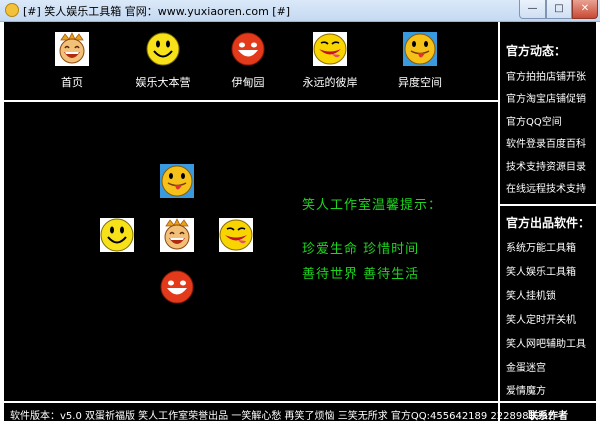 This screenshot has width=600, height=427. Describe the element at coordinates (585, 9) in the screenshot. I see `close-button: ✕` at that location.